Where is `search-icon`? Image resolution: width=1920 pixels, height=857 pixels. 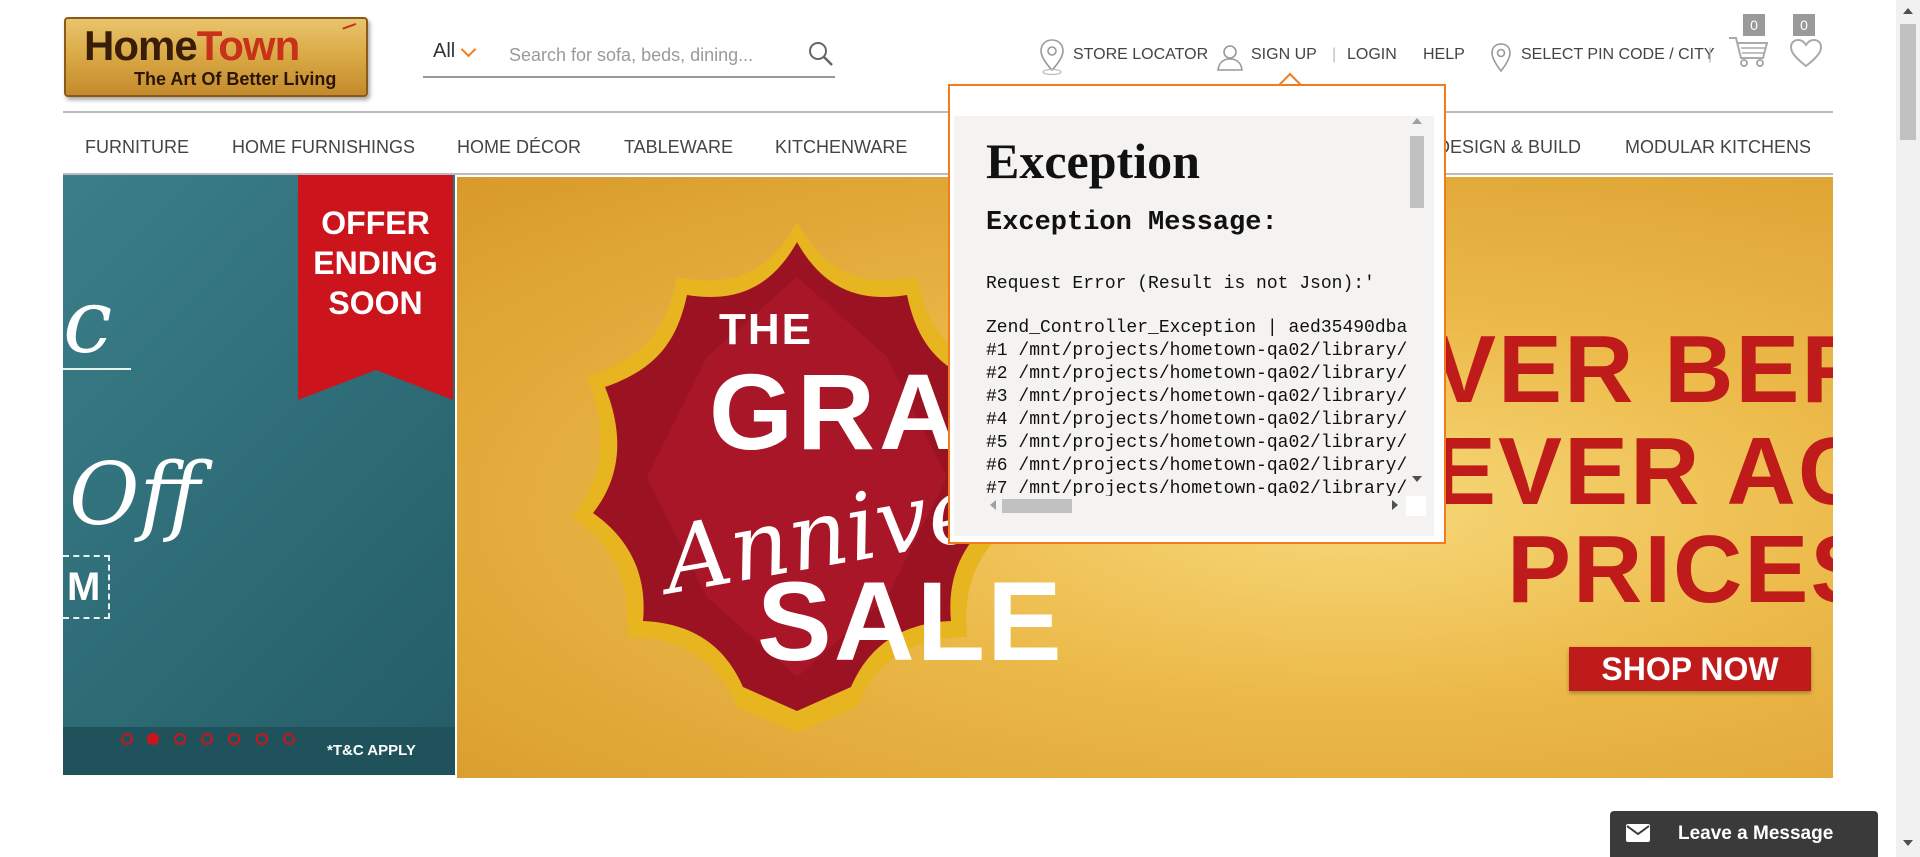
search-icon is located at coordinates (821, 54).